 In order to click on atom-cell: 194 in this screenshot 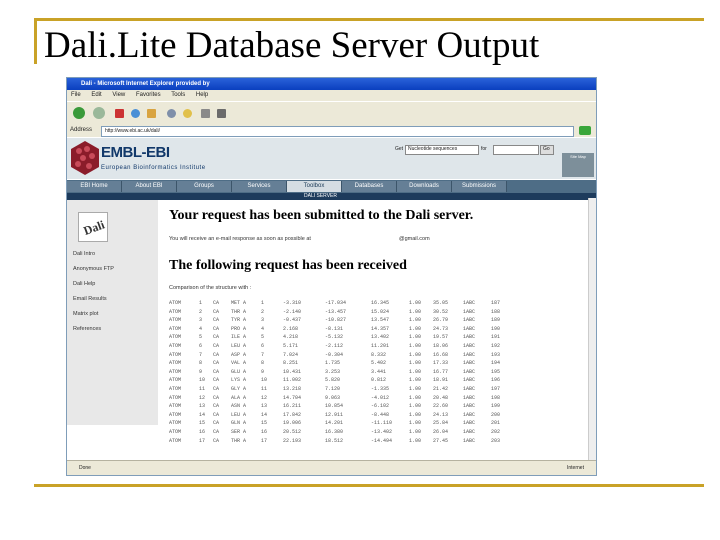, I will do `click(496, 363)`.